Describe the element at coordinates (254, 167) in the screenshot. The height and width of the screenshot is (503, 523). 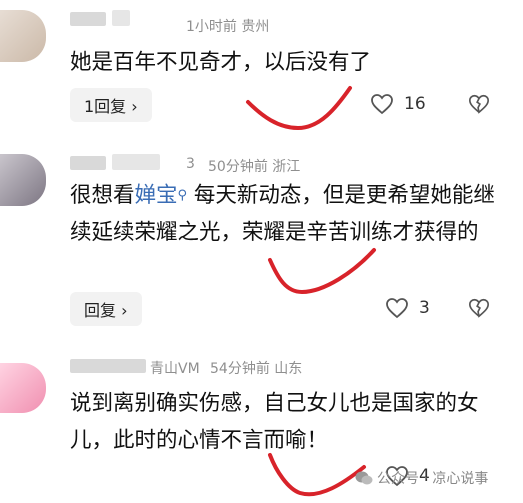
I see `comment-meta: 50分钟前 浙江` at that location.